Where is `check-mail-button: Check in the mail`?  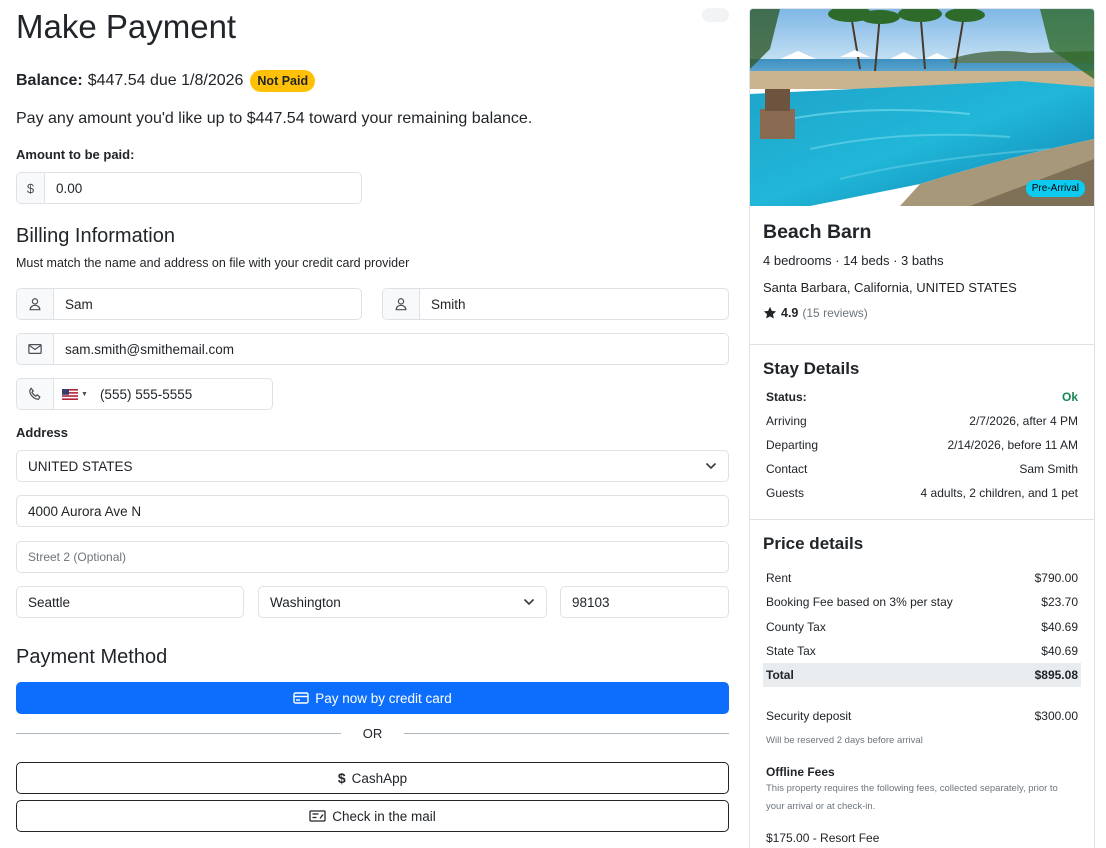 check-mail-button: Check in the mail is located at coordinates (372, 816).